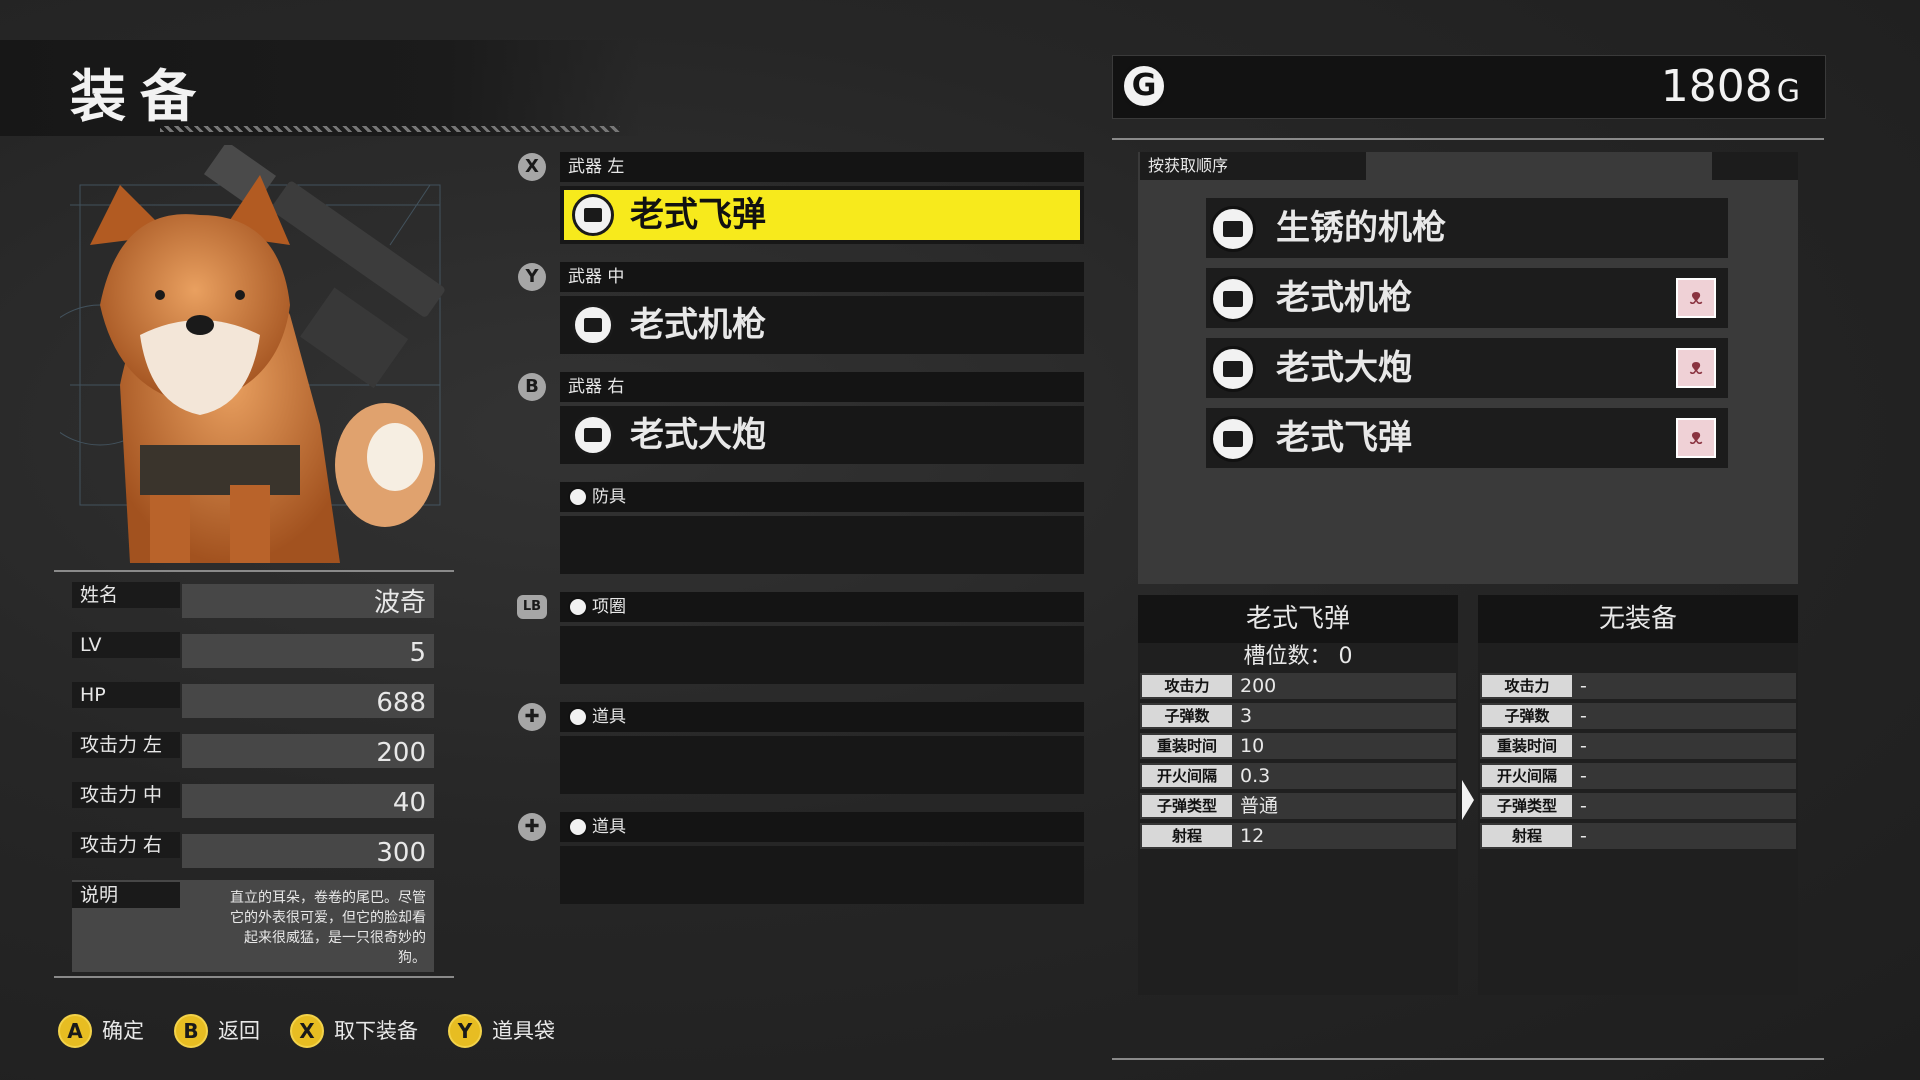 Image resolution: width=1920 pixels, height=1080 pixels. Describe the element at coordinates (1187, 686) in the screenshot. I see `compare-key: 攻击力` at that location.